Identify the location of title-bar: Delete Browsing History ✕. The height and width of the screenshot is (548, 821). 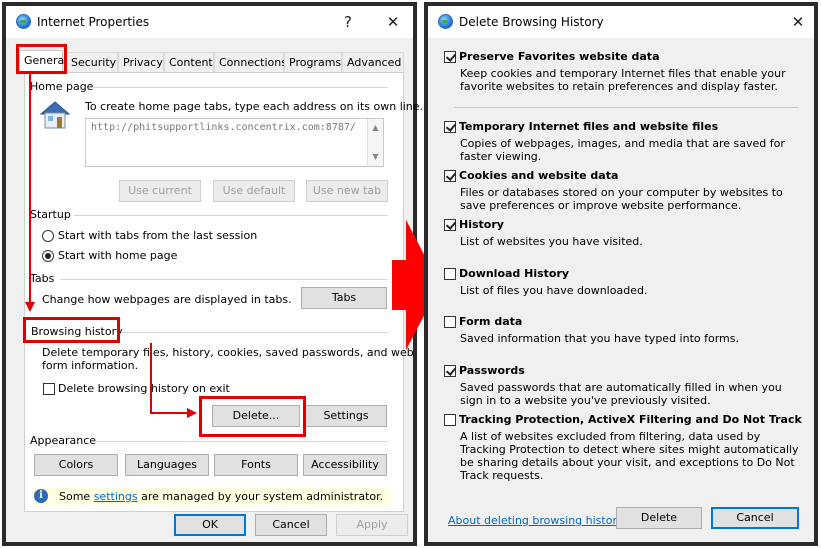
(621, 22).